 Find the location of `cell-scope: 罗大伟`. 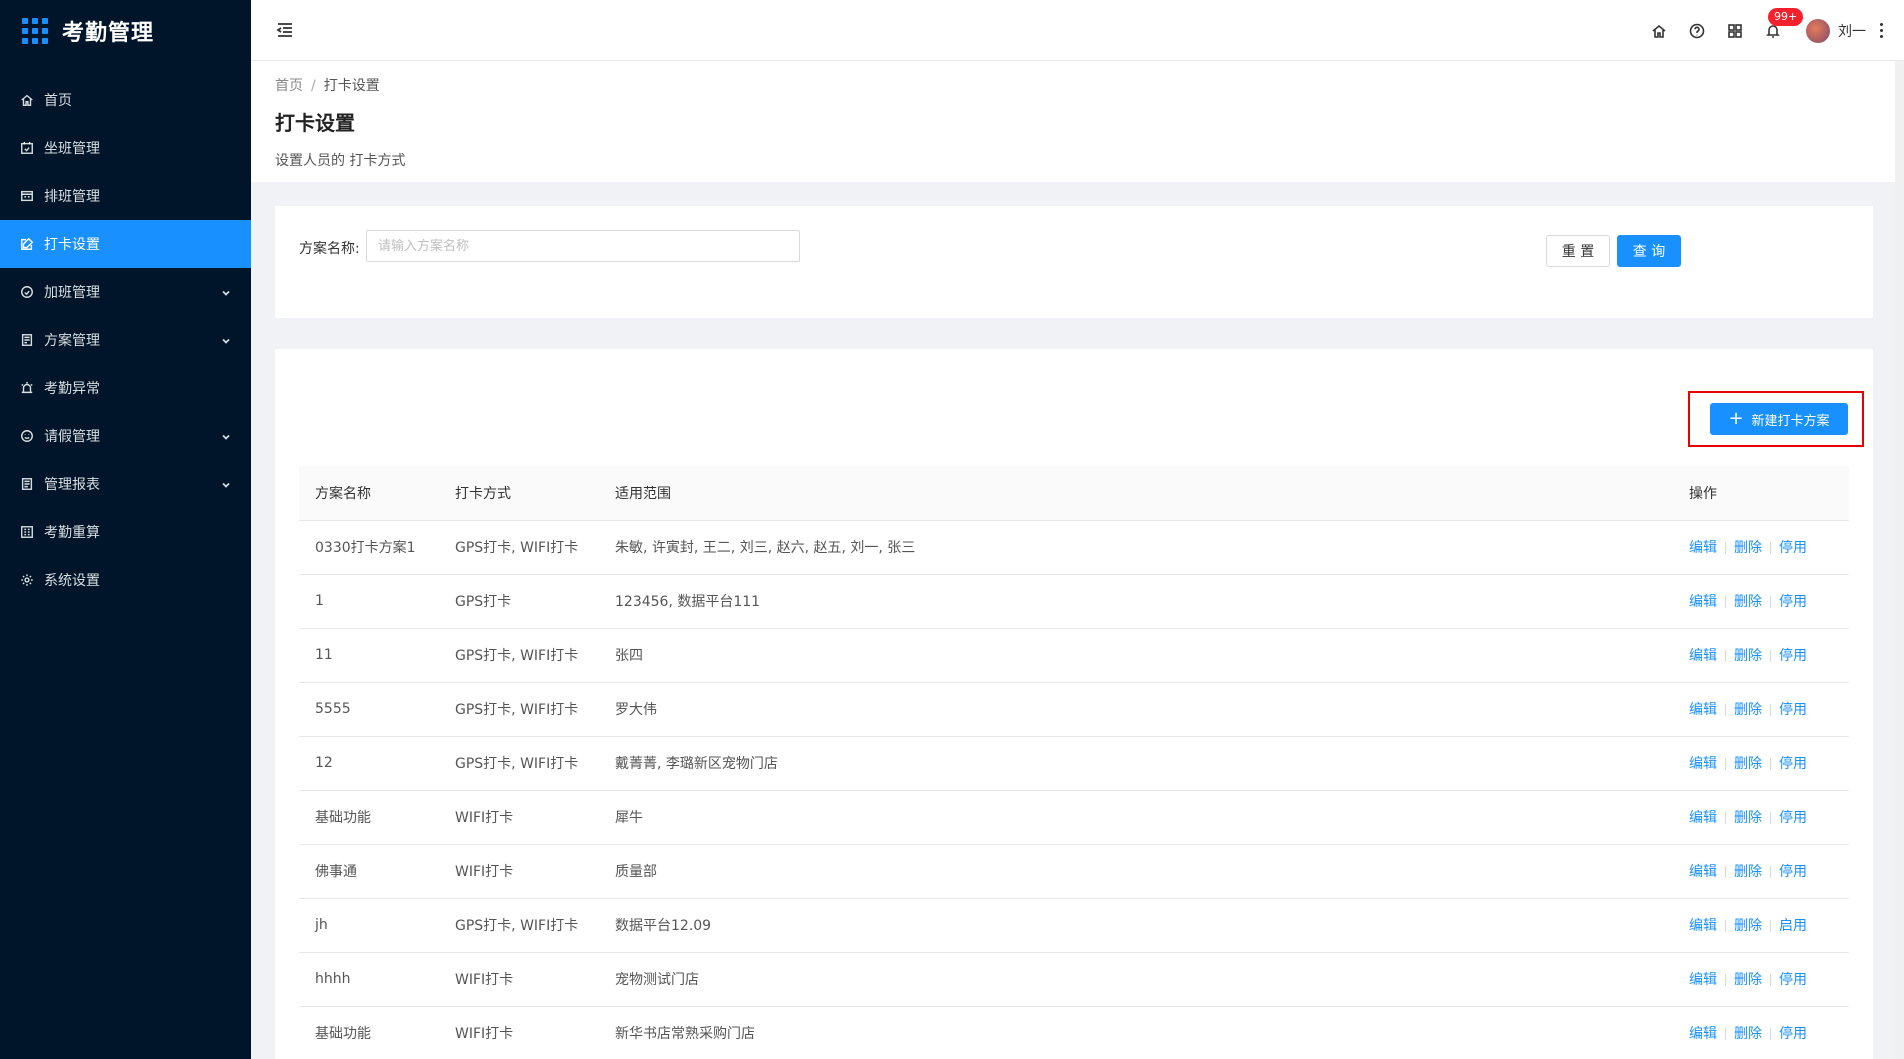

cell-scope: 罗大伟 is located at coordinates (1136, 709).